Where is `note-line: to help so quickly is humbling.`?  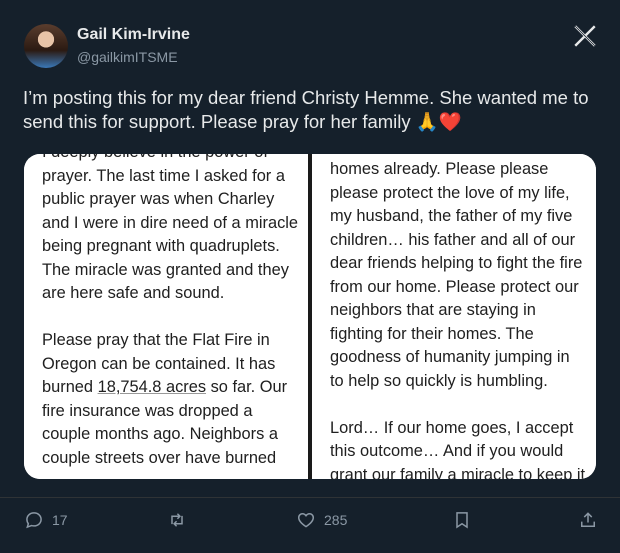 note-line: to help so quickly is humbling. is located at coordinates (439, 380).